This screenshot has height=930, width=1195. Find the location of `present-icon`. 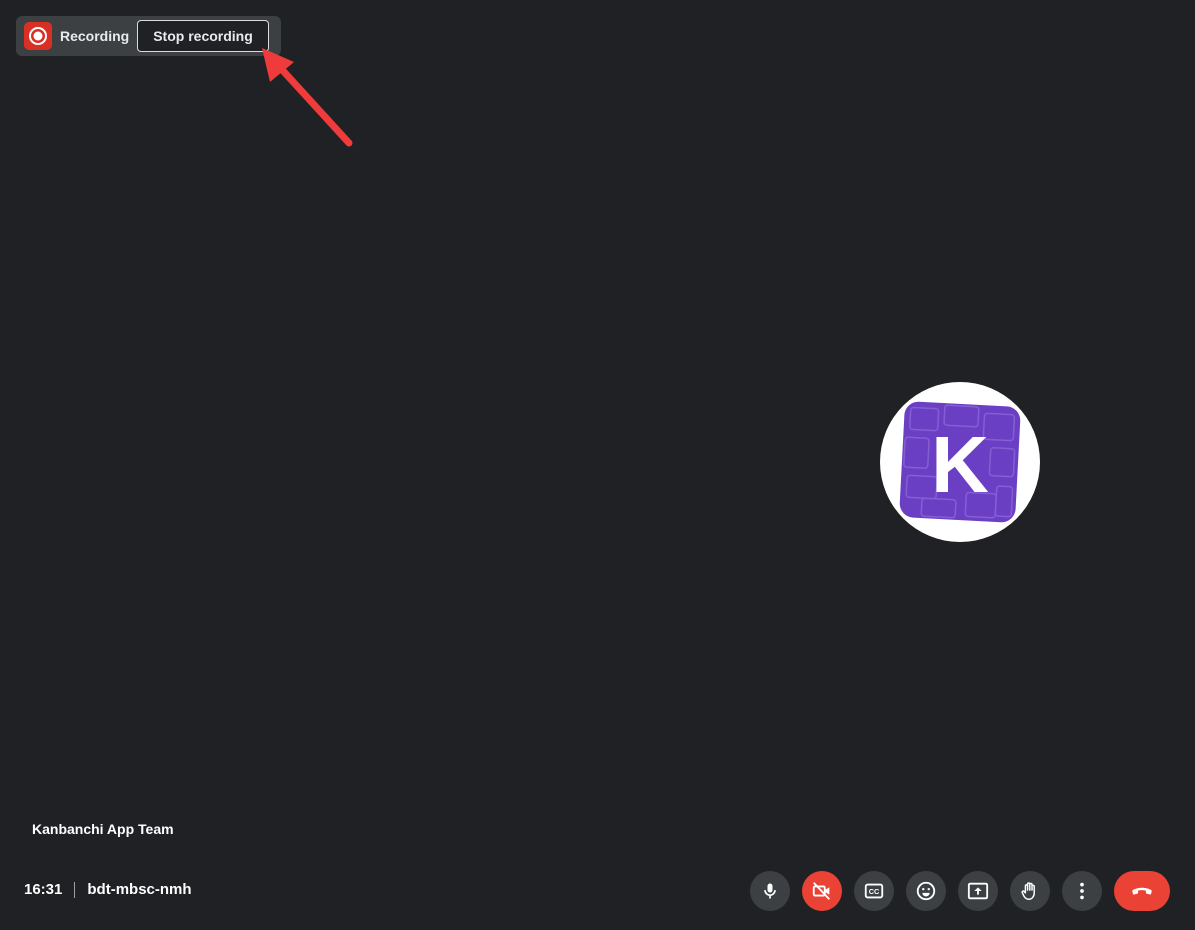

present-icon is located at coordinates (978, 891).